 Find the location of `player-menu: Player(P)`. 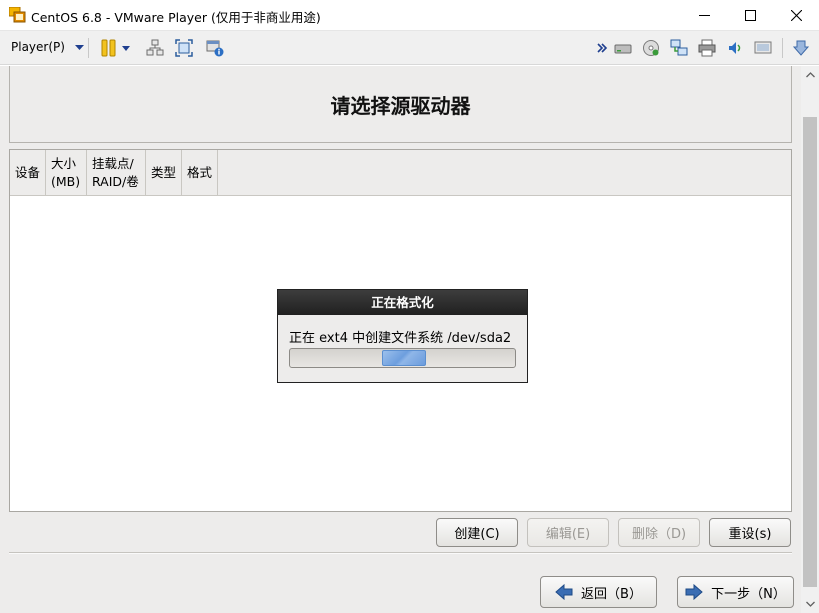

player-menu: Player(P) is located at coordinates (47, 47).